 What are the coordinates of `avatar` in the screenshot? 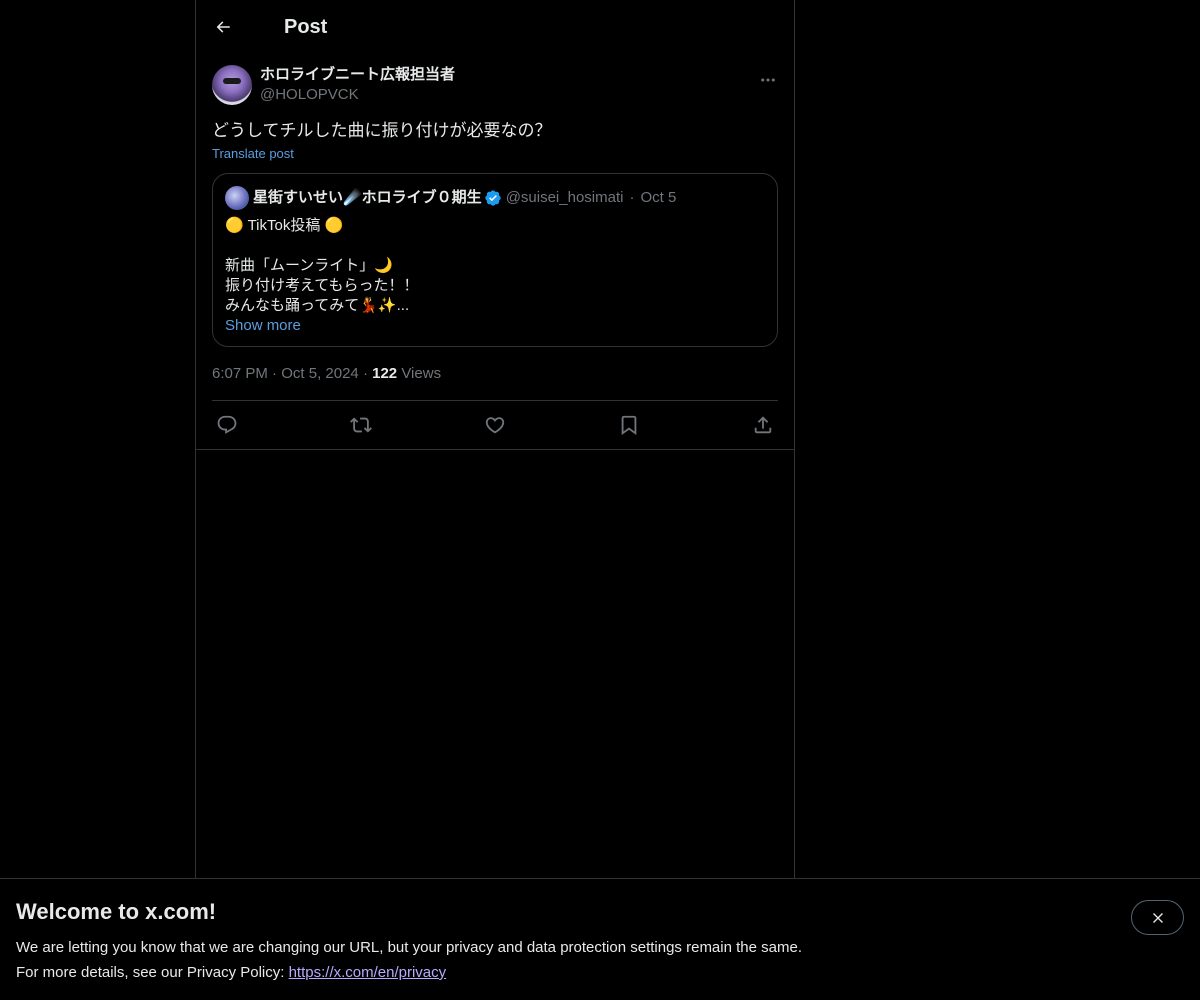 It's located at (232, 85).